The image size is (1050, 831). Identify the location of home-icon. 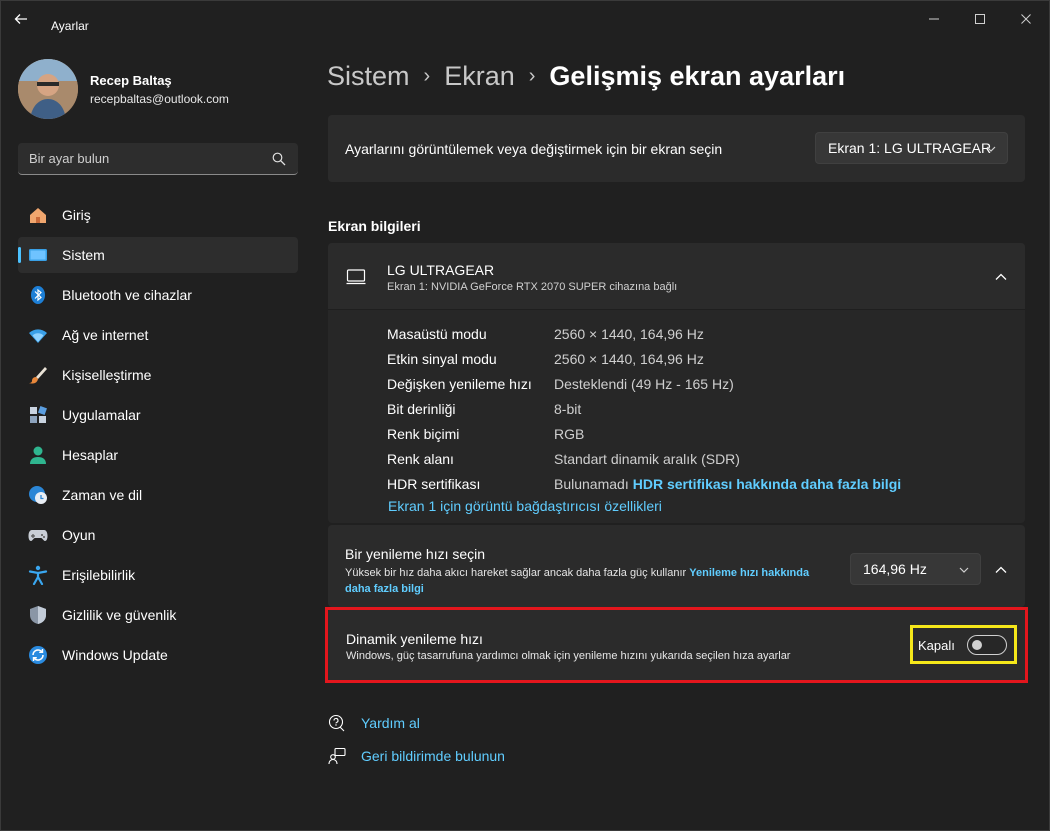
(38, 215).